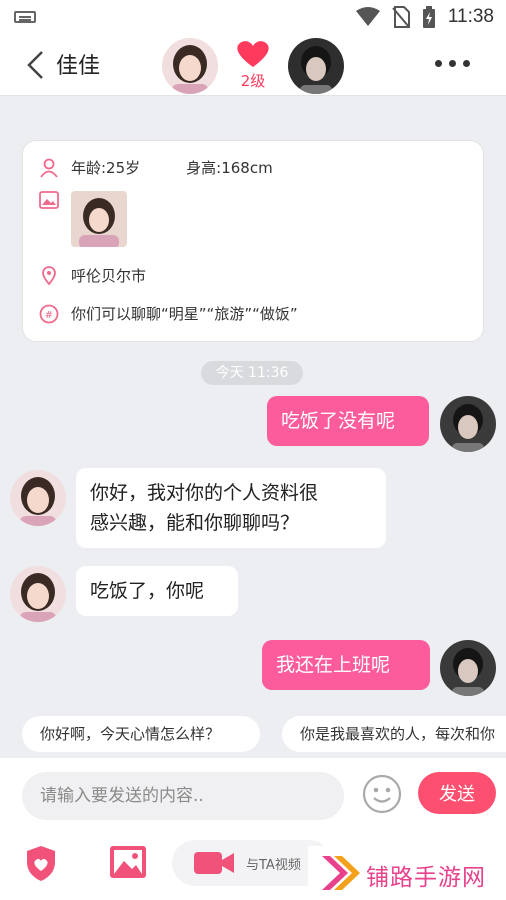 The height and width of the screenshot is (900, 506). I want to click on message-bubble-sent: 吃饭了没有呢, so click(348, 421).